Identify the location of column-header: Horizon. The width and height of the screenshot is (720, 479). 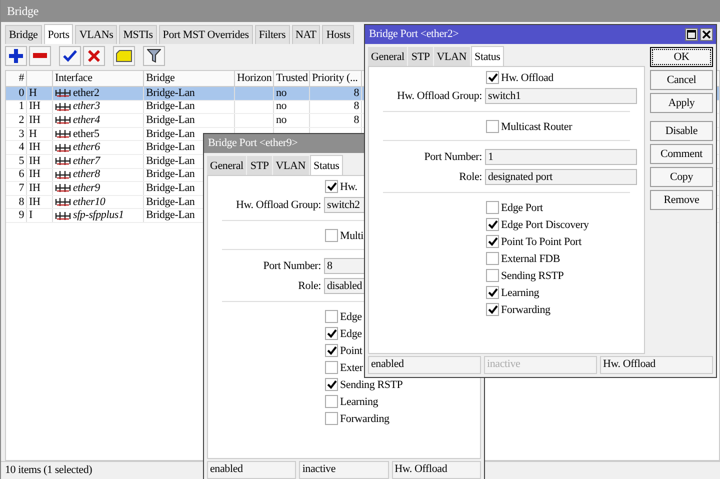
(254, 78).